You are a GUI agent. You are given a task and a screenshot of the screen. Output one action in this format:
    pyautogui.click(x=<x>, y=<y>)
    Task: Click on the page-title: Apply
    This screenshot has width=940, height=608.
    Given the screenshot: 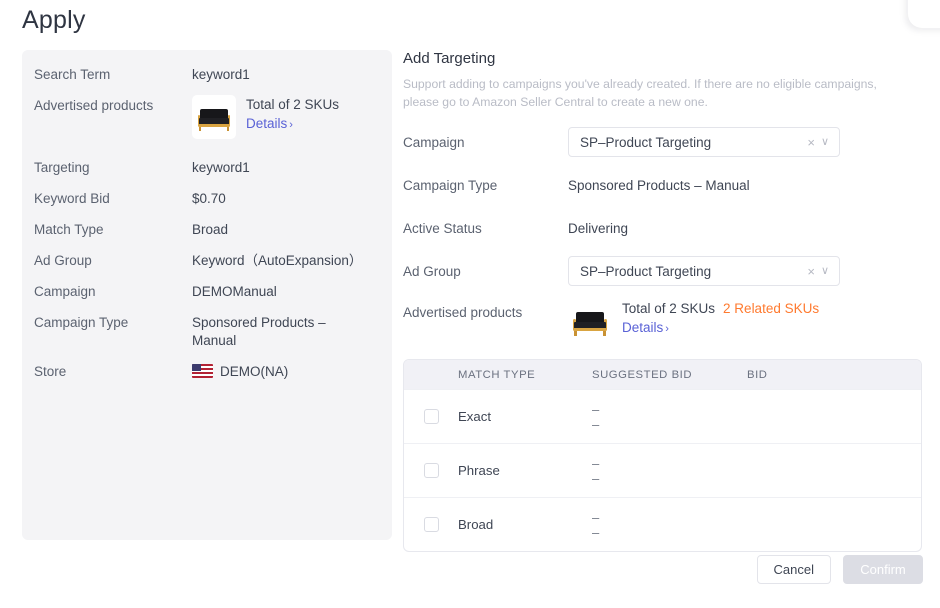 What is the action you would take?
    pyautogui.click(x=54, y=20)
    